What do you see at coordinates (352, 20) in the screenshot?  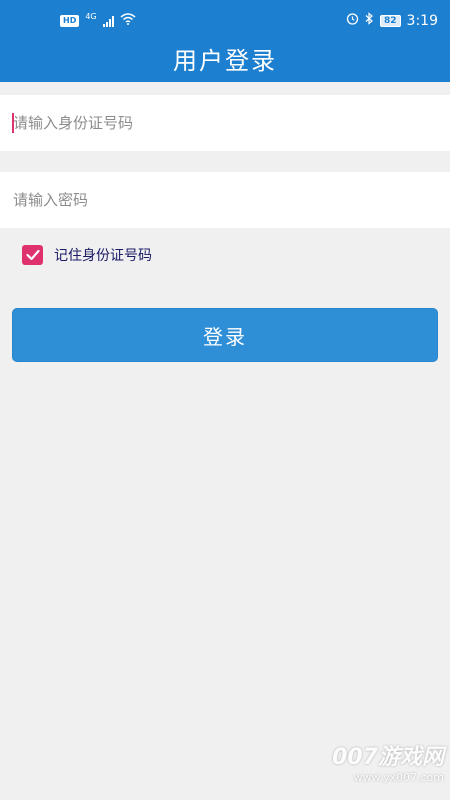 I see `alarm-icon` at bounding box center [352, 20].